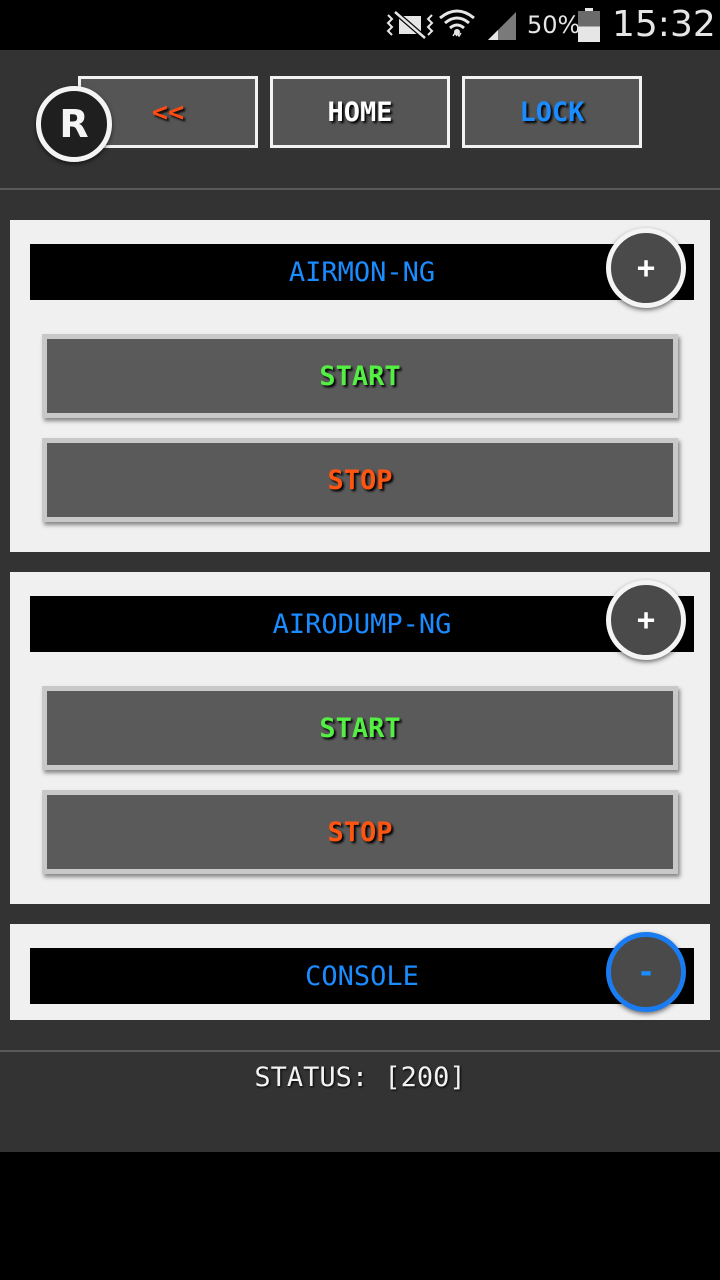 The image size is (720, 1280). I want to click on navigation-area, so click(360, 1216).